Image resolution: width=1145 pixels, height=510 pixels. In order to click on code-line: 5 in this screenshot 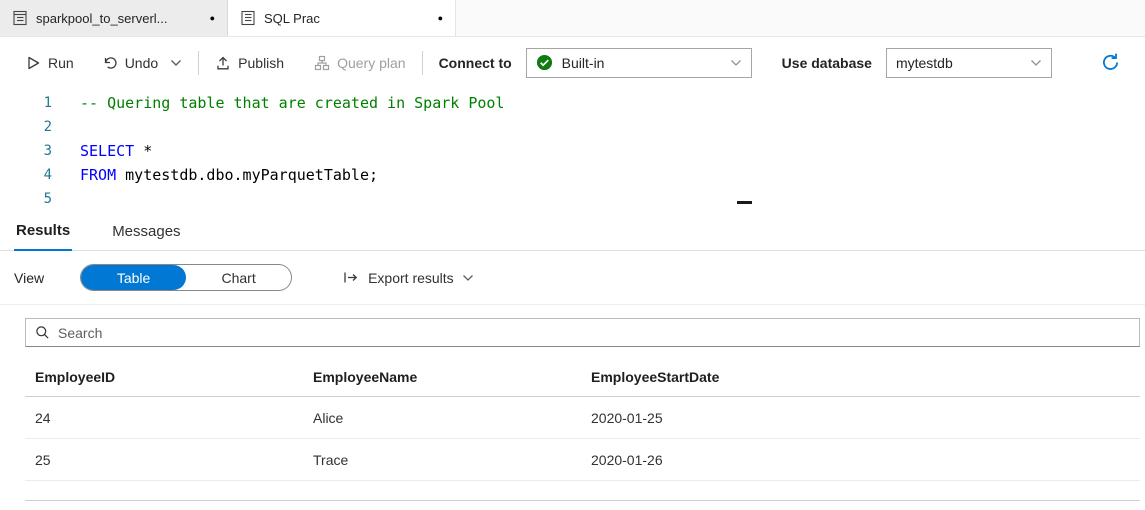, I will do `click(572, 199)`.